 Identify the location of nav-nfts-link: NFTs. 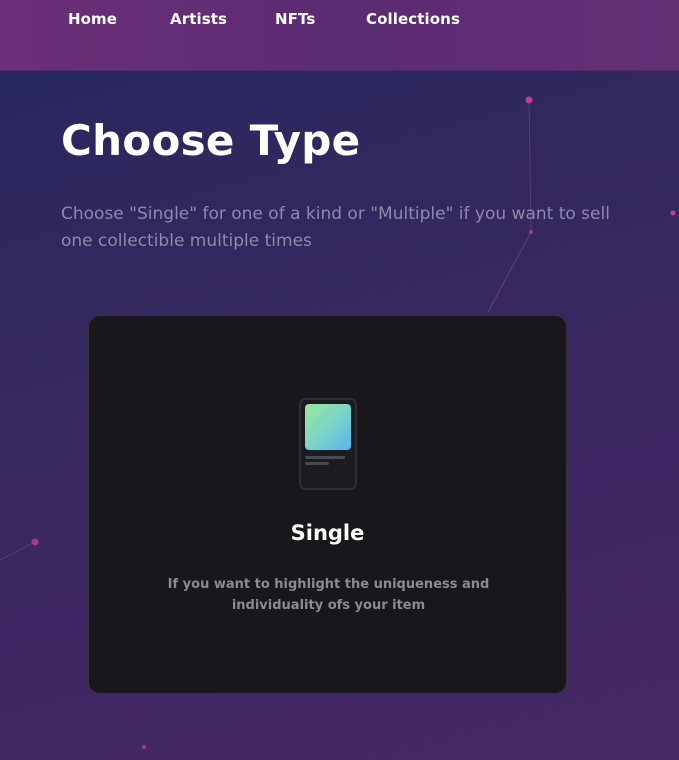
(295, 19).